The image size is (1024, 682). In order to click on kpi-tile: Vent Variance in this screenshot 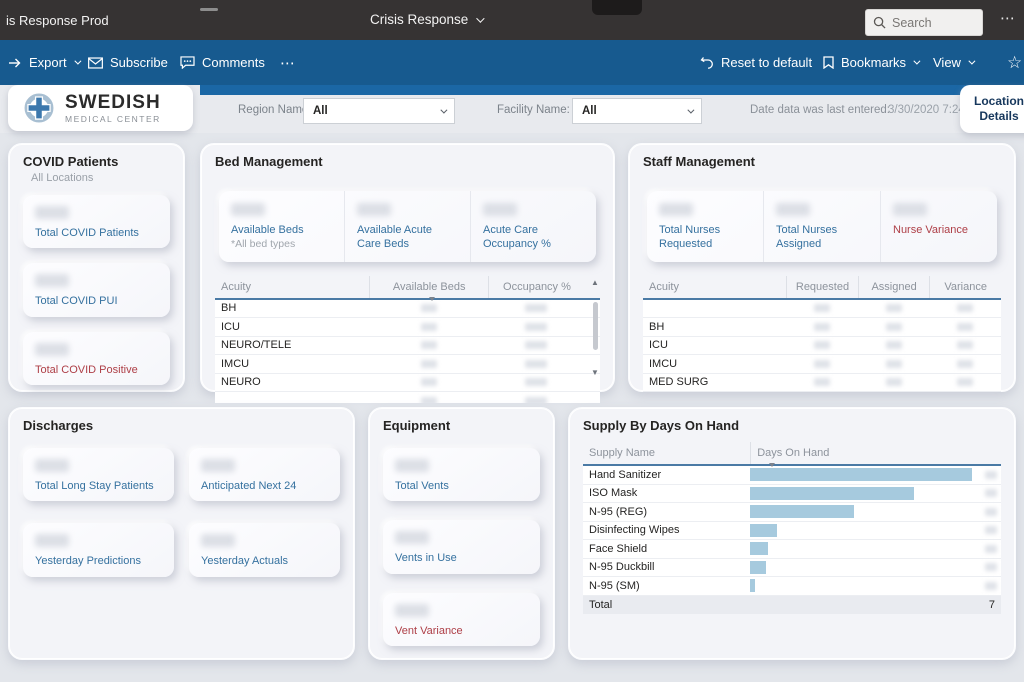, I will do `click(461, 619)`.